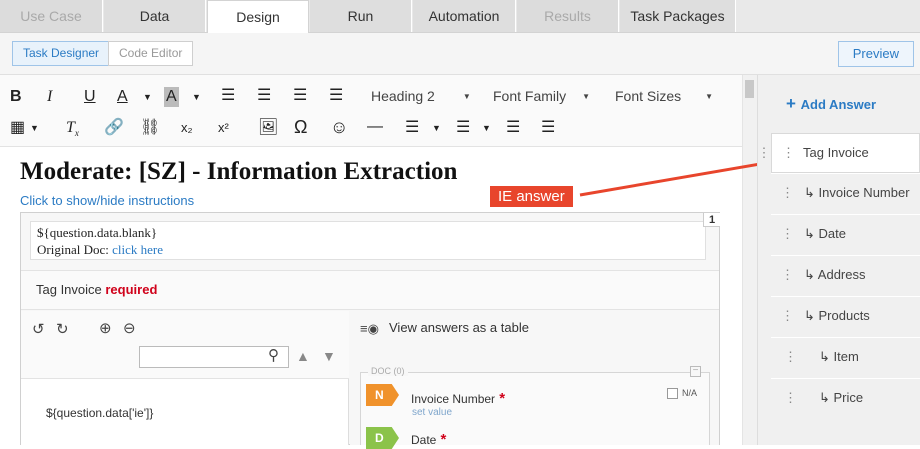 The height and width of the screenshot is (449, 920). Describe the element at coordinates (531, 196) in the screenshot. I see `annotation-label: IE answer` at that location.